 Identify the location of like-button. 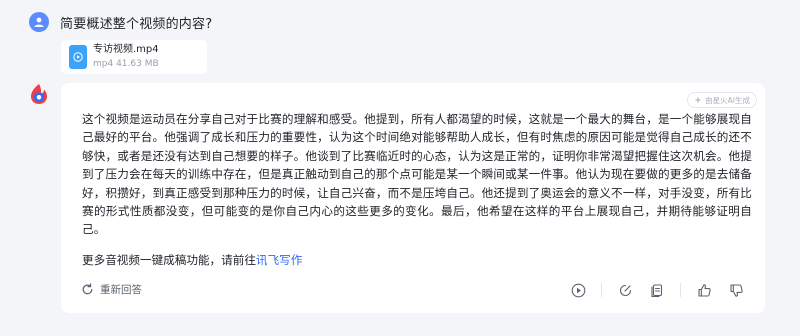
(704, 290).